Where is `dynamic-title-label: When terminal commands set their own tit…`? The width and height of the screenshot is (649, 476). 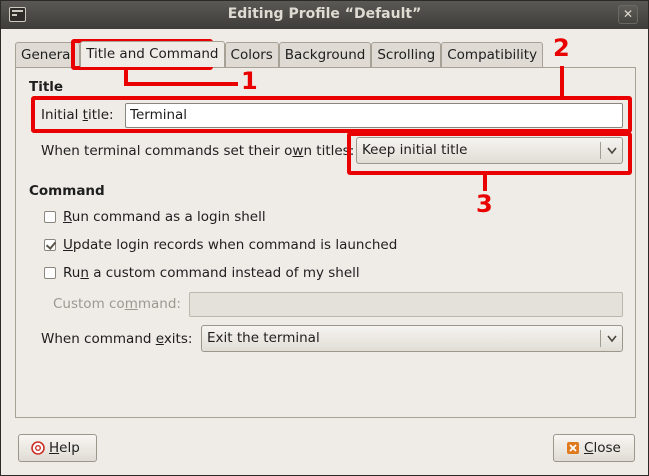
dynamic-title-label: When terminal commands set their own tit… is located at coordinates (198, 151).